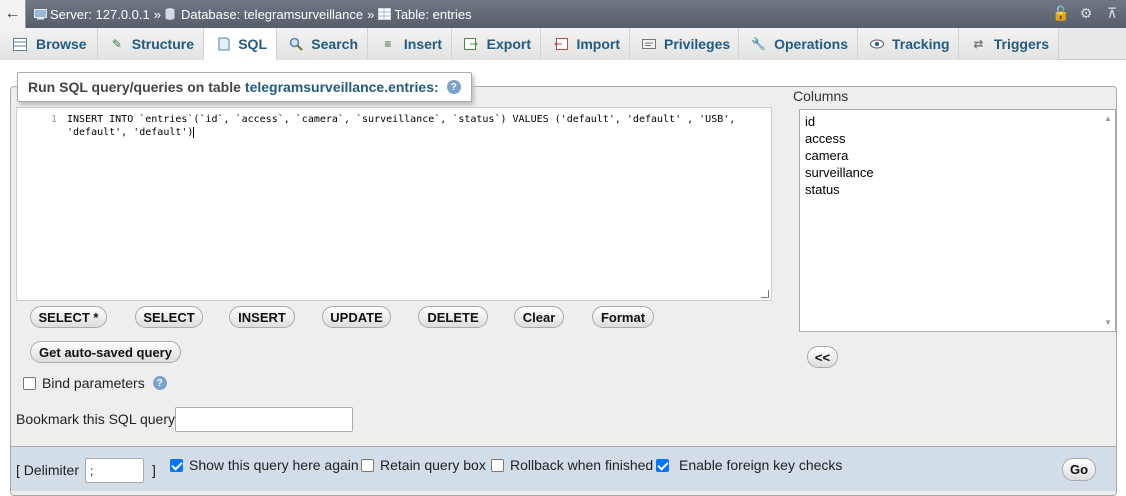  Describe the element at coordinates (1112, 13) in the screenshot. I see `collapse-icon: ⊼` at that location.